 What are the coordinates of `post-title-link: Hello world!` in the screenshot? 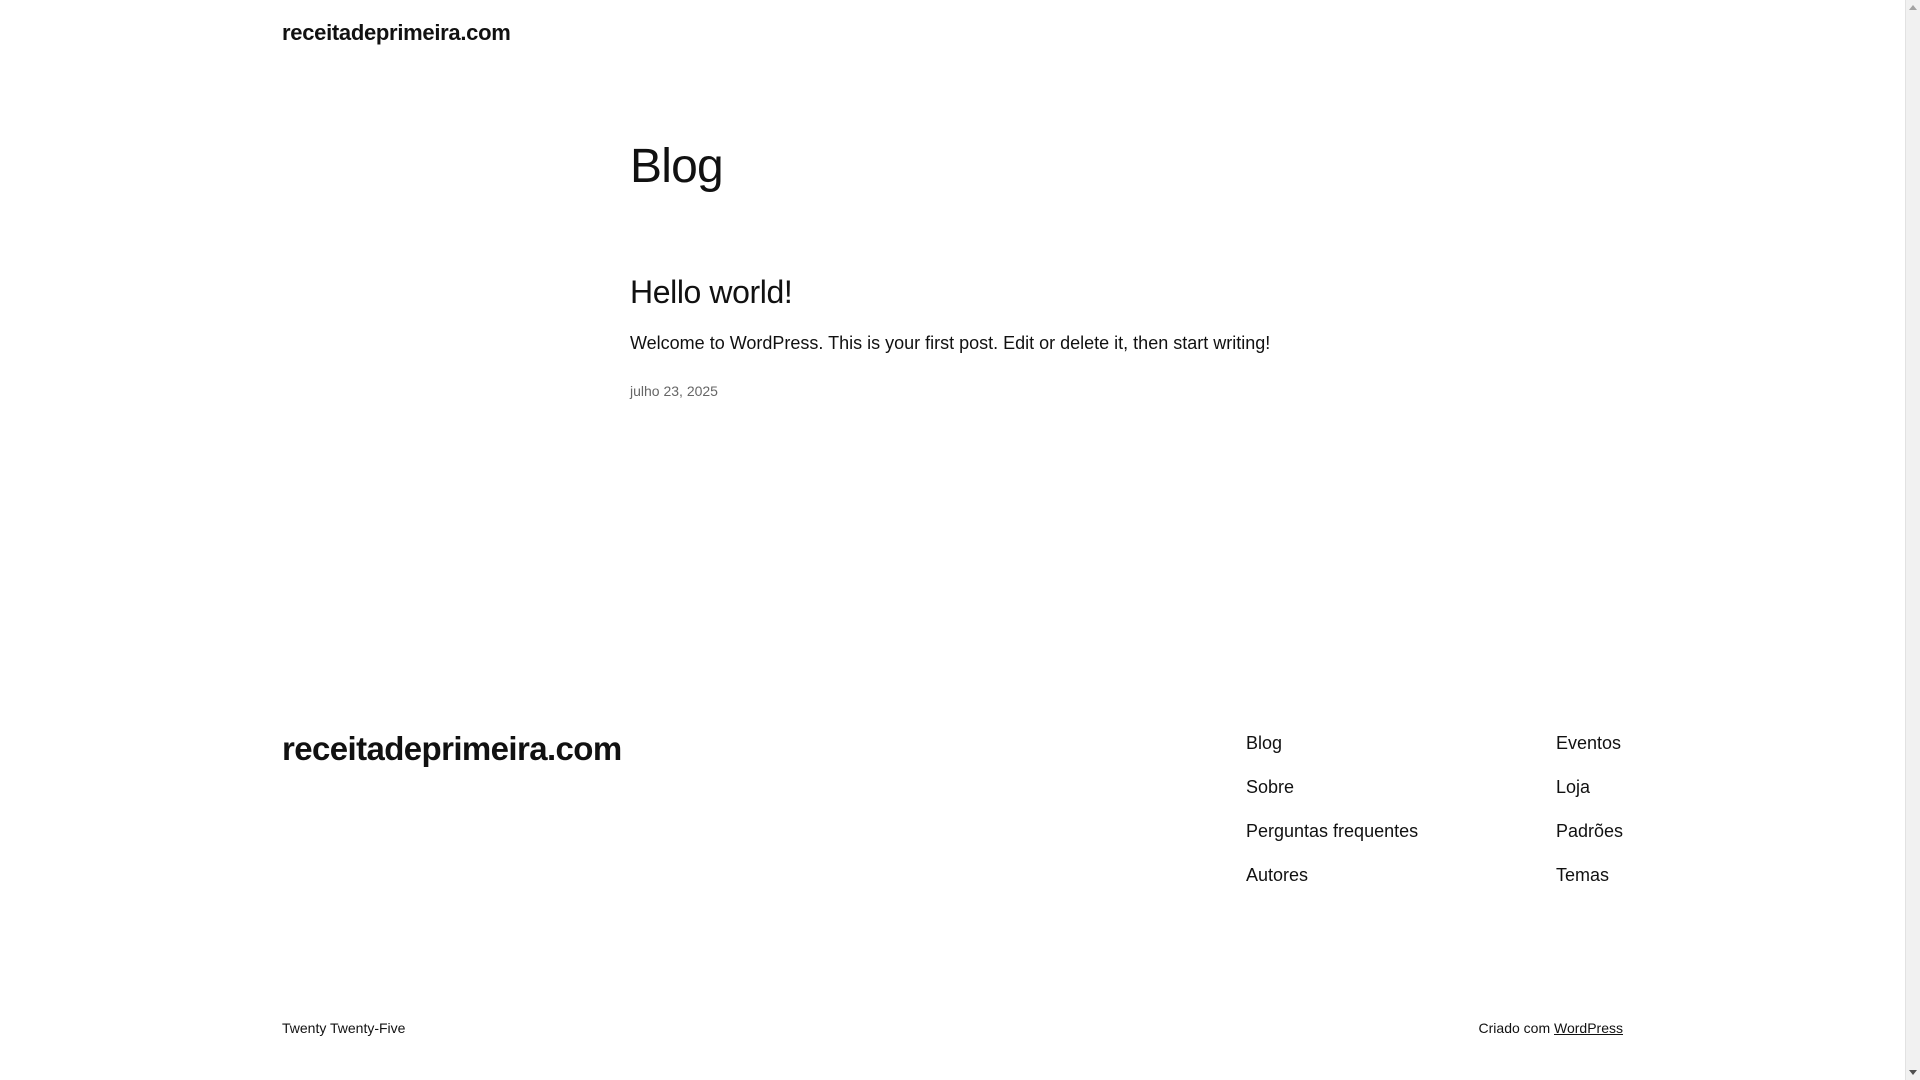 It's located at (980, 292).